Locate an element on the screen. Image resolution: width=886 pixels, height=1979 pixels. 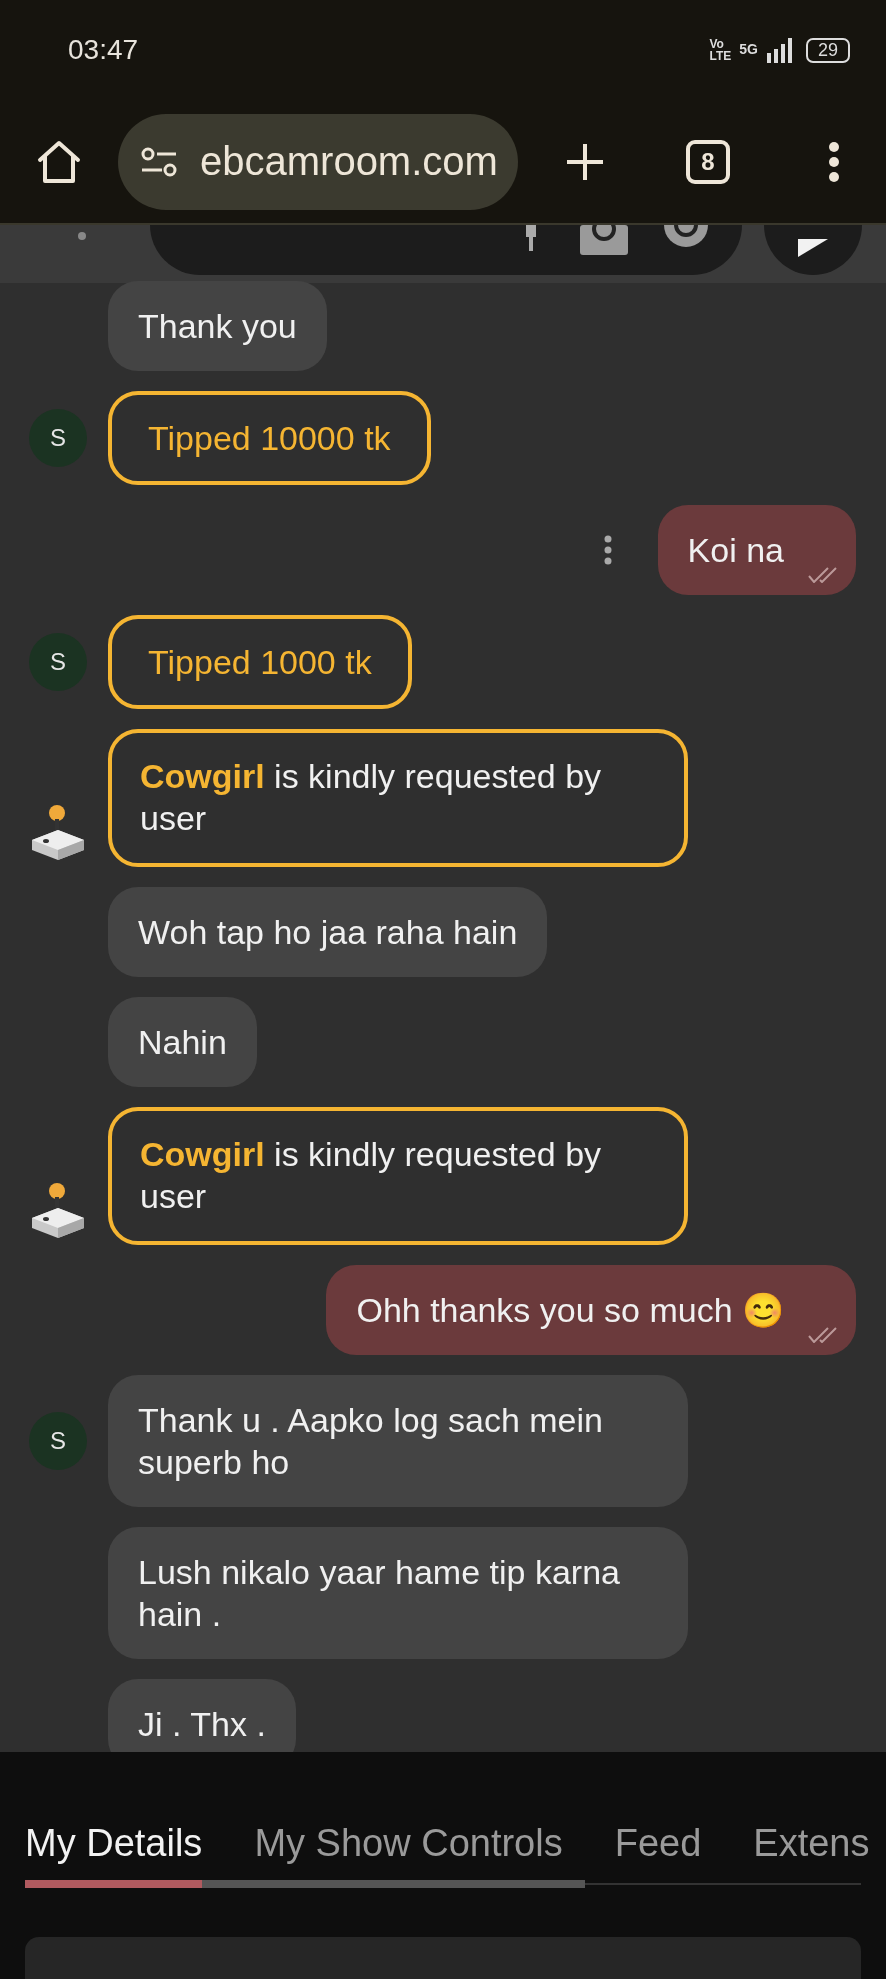
home-icon is located at coordinates (59, 161).